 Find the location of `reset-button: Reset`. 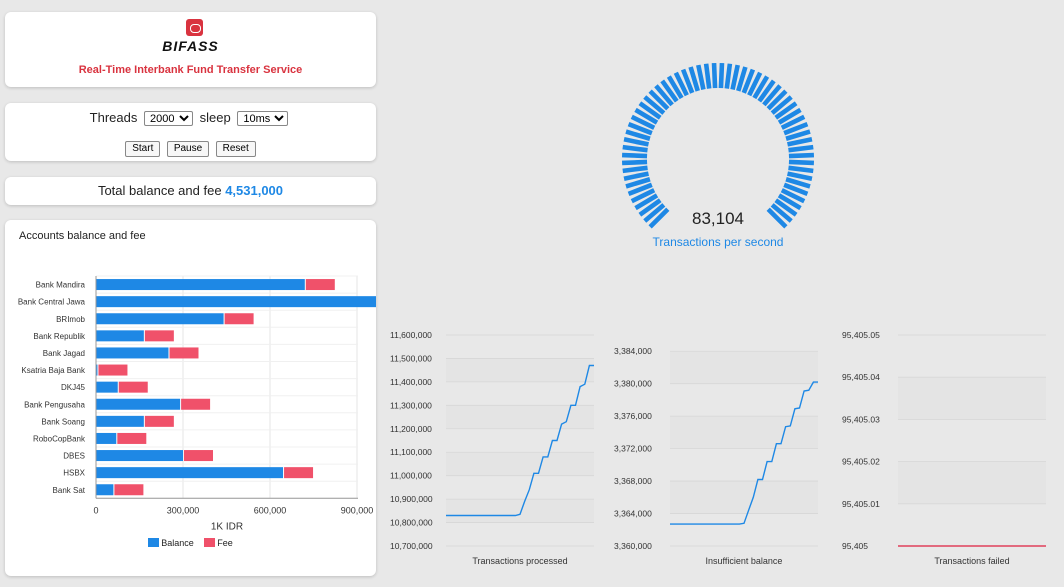

reset-button: Reset is located at coordinates (235, 148).